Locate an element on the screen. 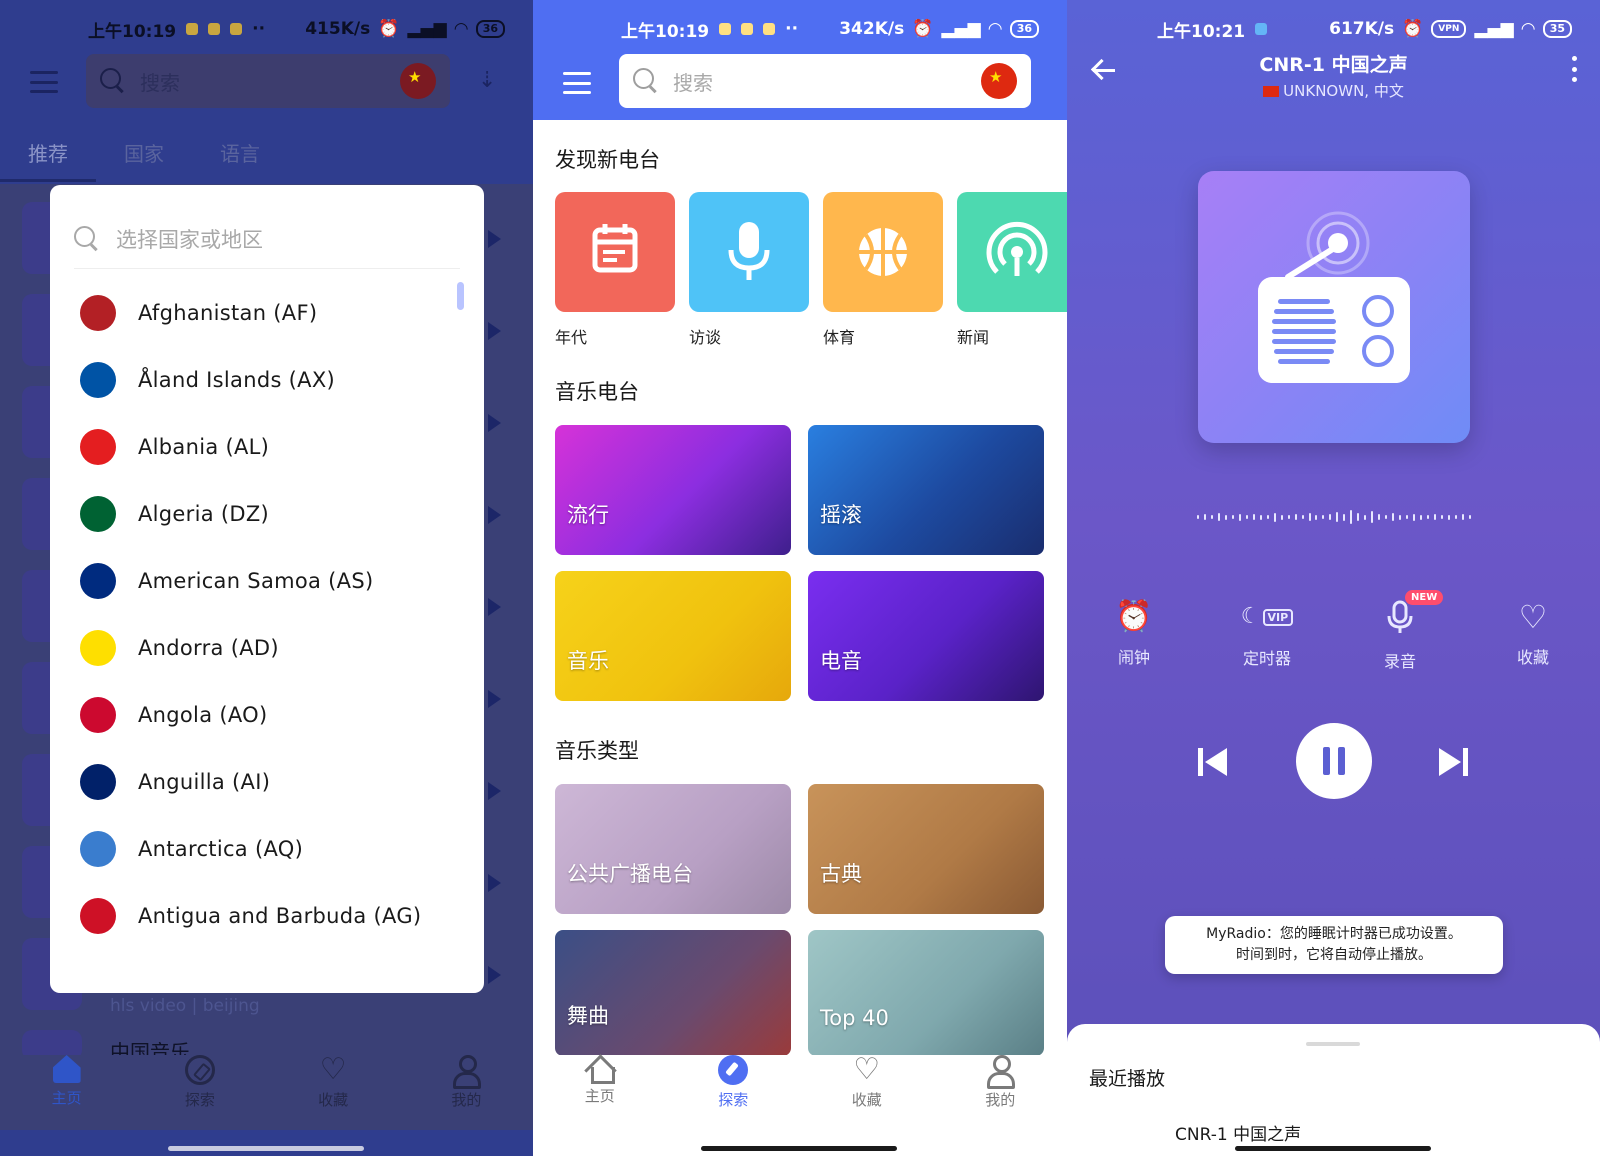 Image resolution: width=1600 pixels, height=1156 pixels. station-subtitle: hls video | beijing is located at coordinates (185, 1006).